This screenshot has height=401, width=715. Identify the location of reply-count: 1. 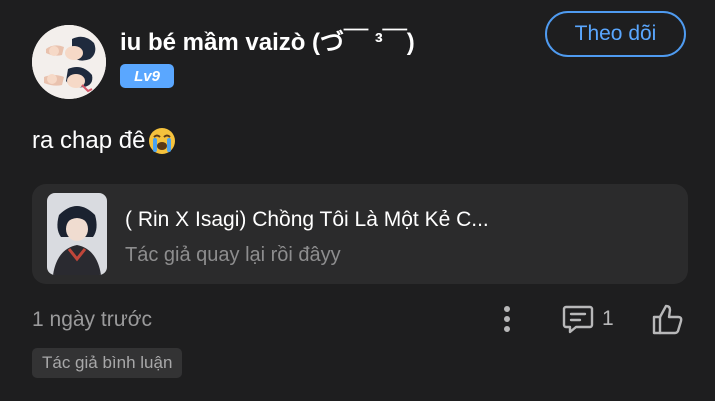
(608, 318).